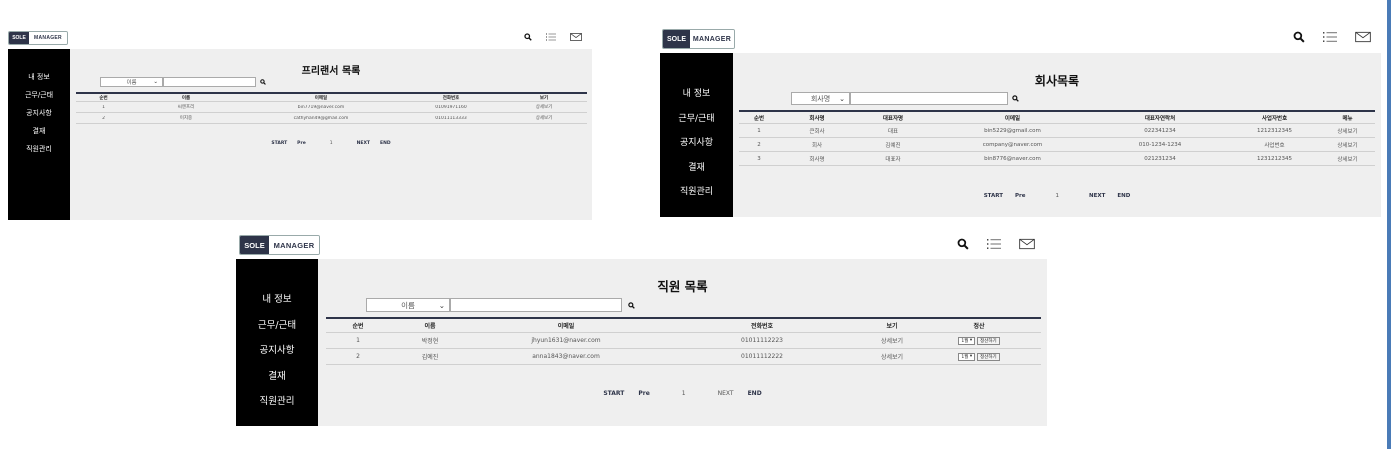 The width and height of the screenshot is (1391, 449). I want to click on cell-ceo-contact: 021231234, so click(1160, 158).